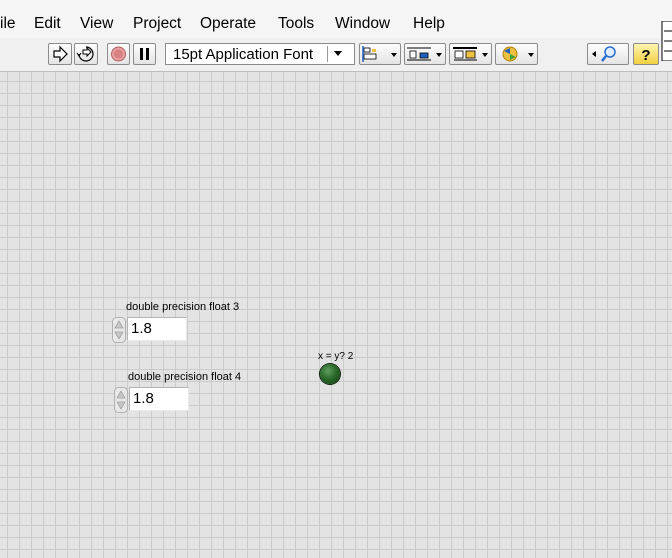  What do you see at coordinates (183, 307) in the screenshot?
I see `control-label: double precision float 3` at bounding box center [183, 307].